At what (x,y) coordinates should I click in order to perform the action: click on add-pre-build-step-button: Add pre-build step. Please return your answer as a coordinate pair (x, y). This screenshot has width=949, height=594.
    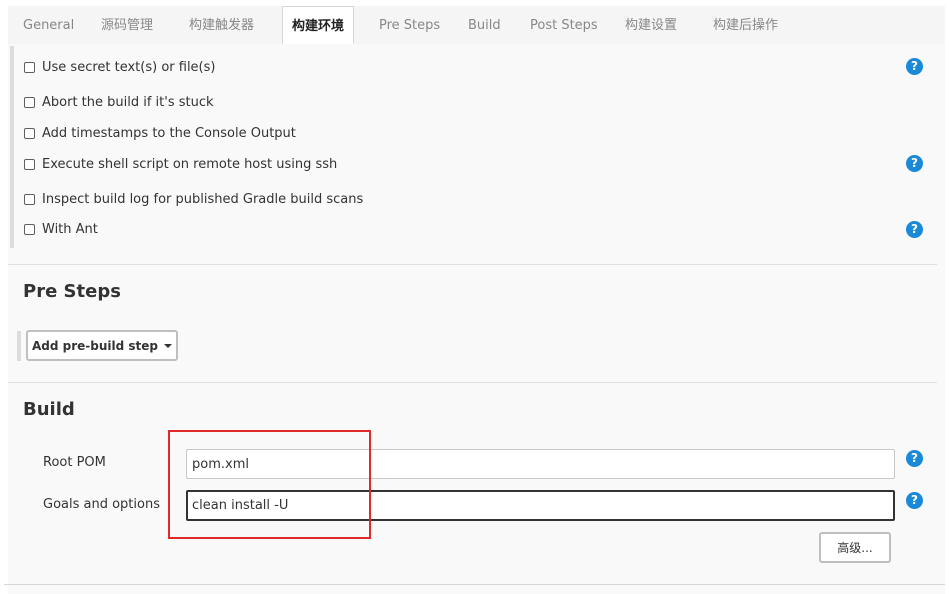
    Looking at the image, I should click on (102, 345).